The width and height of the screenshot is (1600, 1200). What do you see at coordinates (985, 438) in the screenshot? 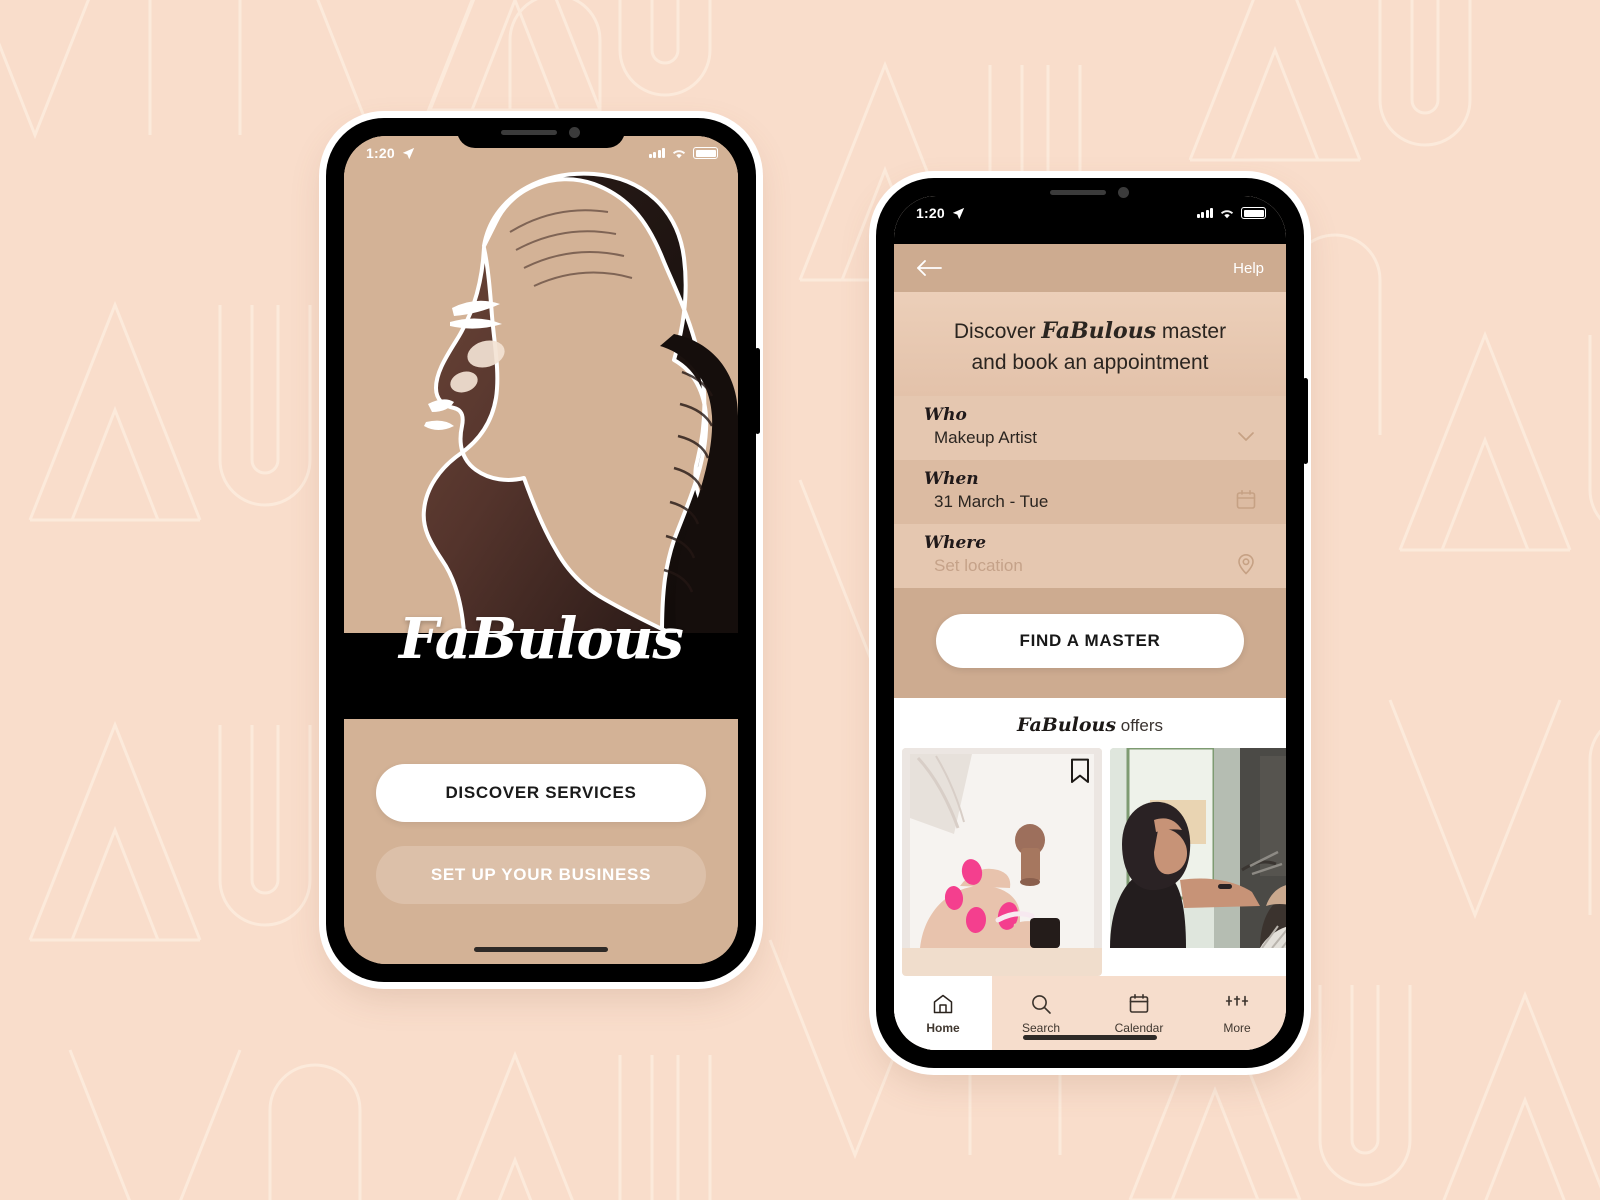
I see `who-value: Makeup Artist` at bounding box center [985, 438].